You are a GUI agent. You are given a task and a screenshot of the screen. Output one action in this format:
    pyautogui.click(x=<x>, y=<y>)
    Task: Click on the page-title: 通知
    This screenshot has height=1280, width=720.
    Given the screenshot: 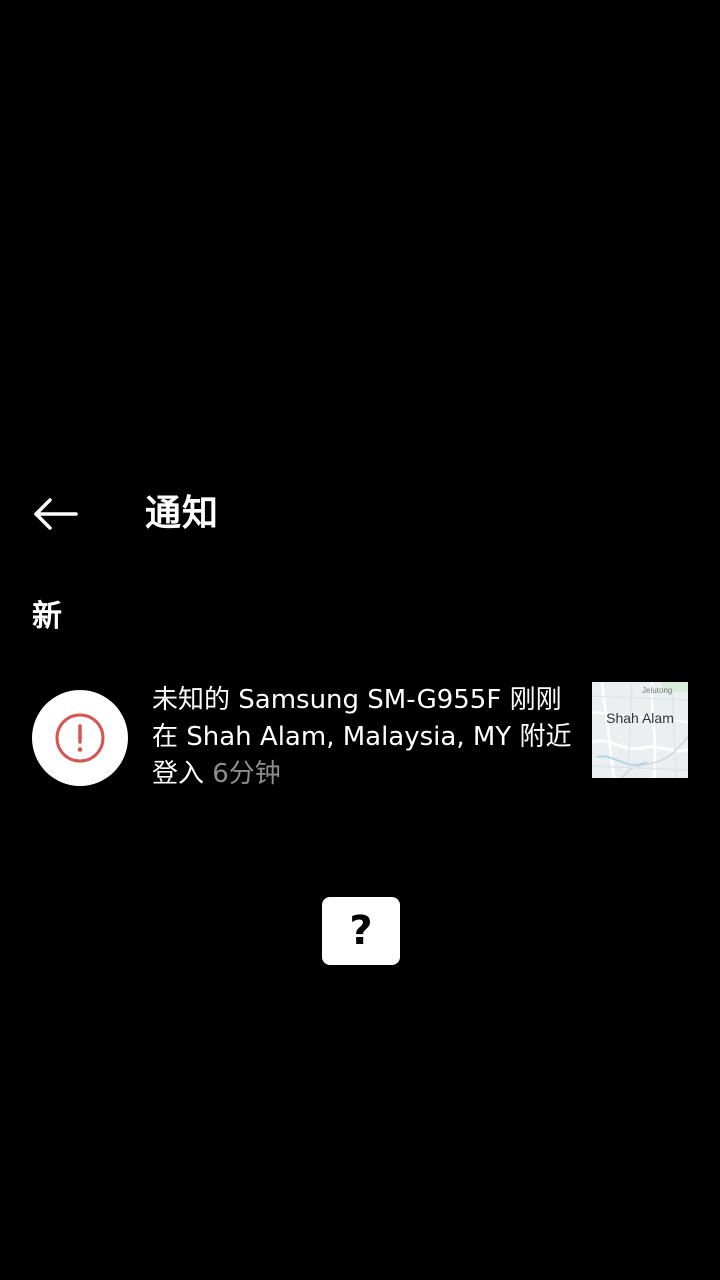 What is the action you would take?
    pyautogui.click(x=182, y=513)
    